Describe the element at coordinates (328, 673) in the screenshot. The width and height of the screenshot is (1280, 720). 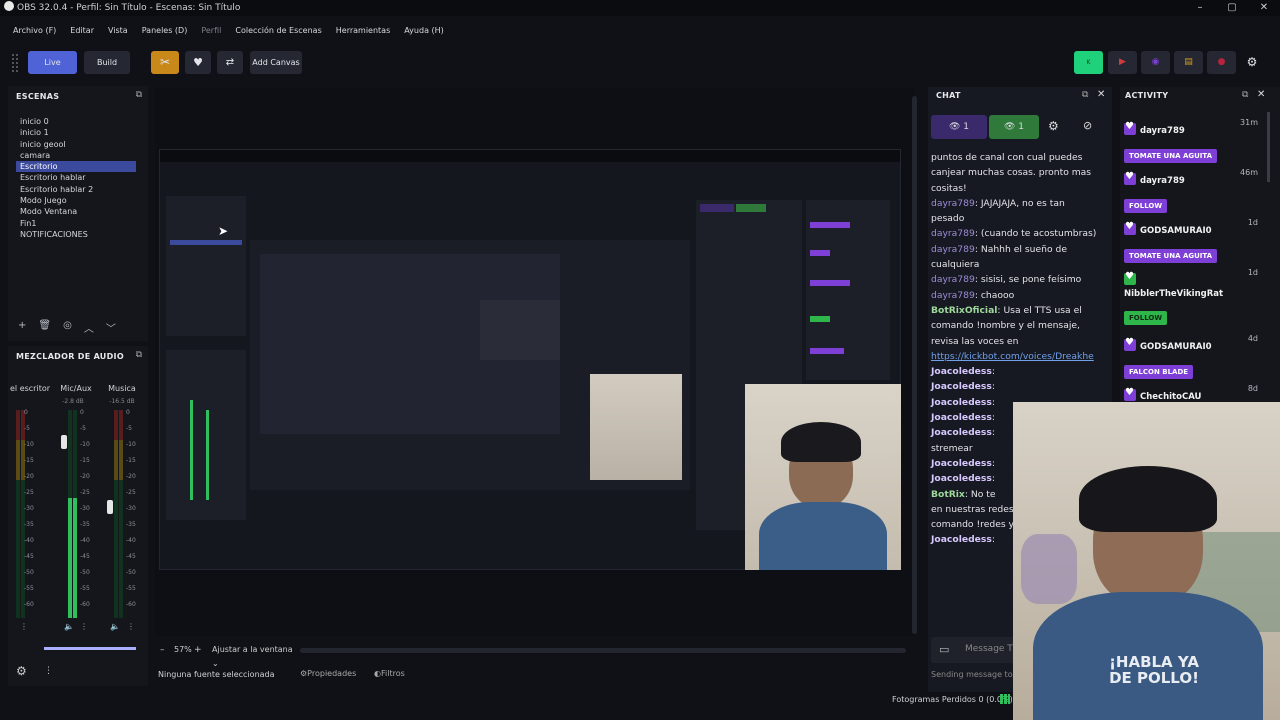
I see `properties-button: ⚙Propiedades` at that location.